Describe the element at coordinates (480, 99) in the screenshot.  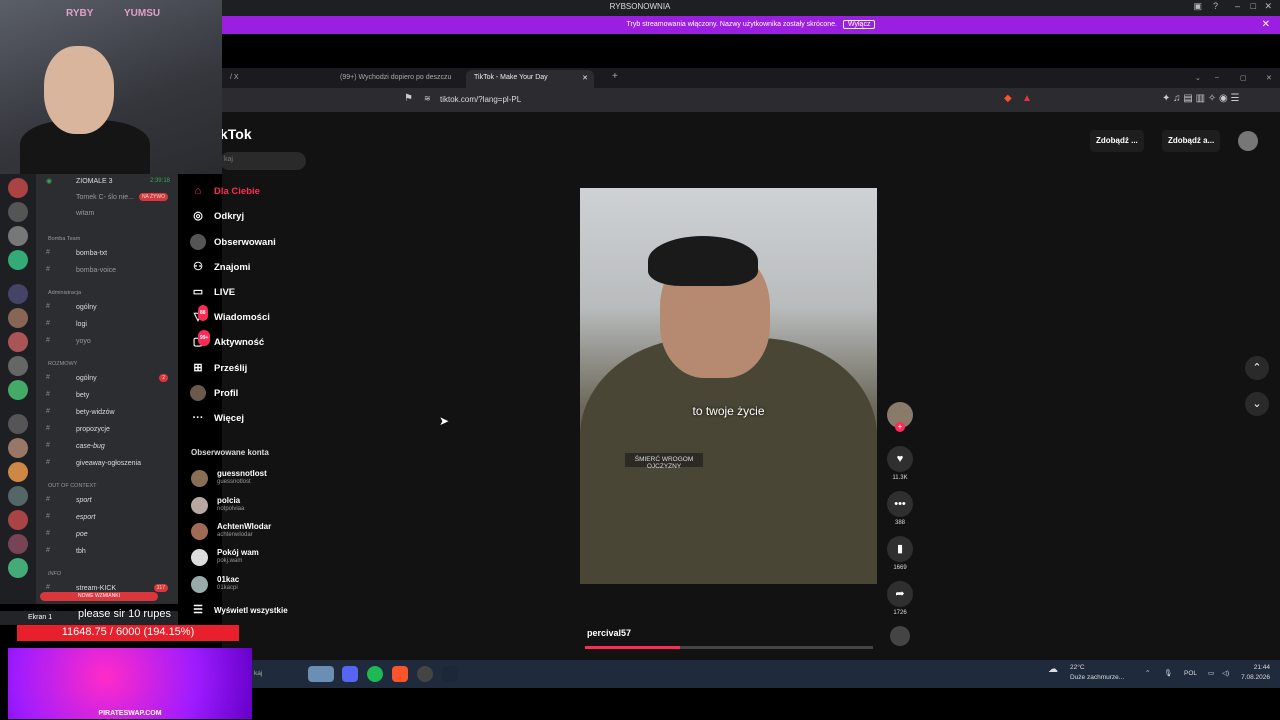
I see `url-field: tiktok.com/?lang=pl-PL` at that location.